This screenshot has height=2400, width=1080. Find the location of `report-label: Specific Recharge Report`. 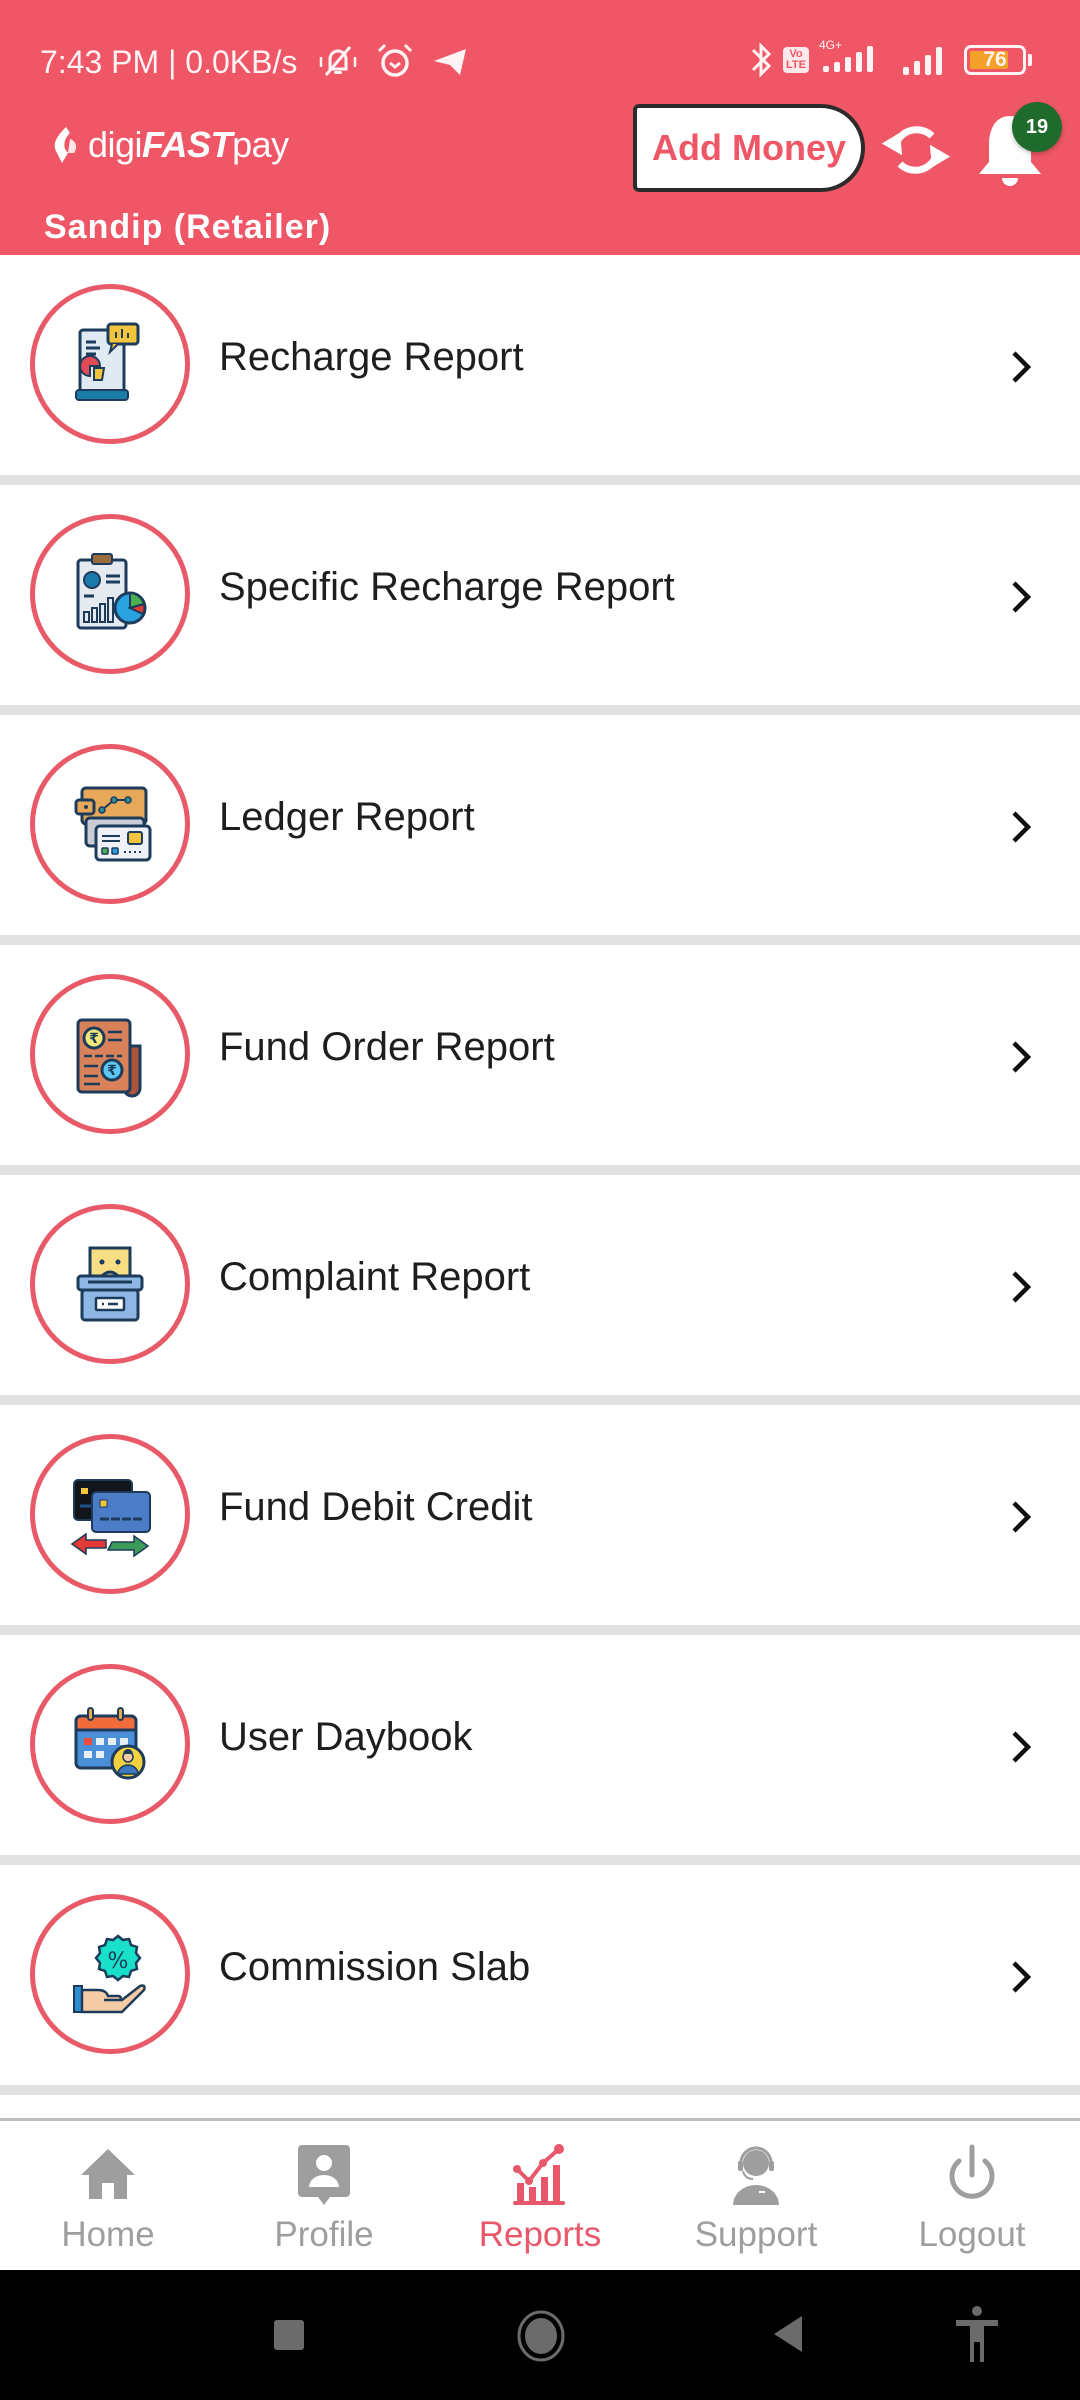

report-label: Specific Recharge Report is located at coordinates (447, 587).